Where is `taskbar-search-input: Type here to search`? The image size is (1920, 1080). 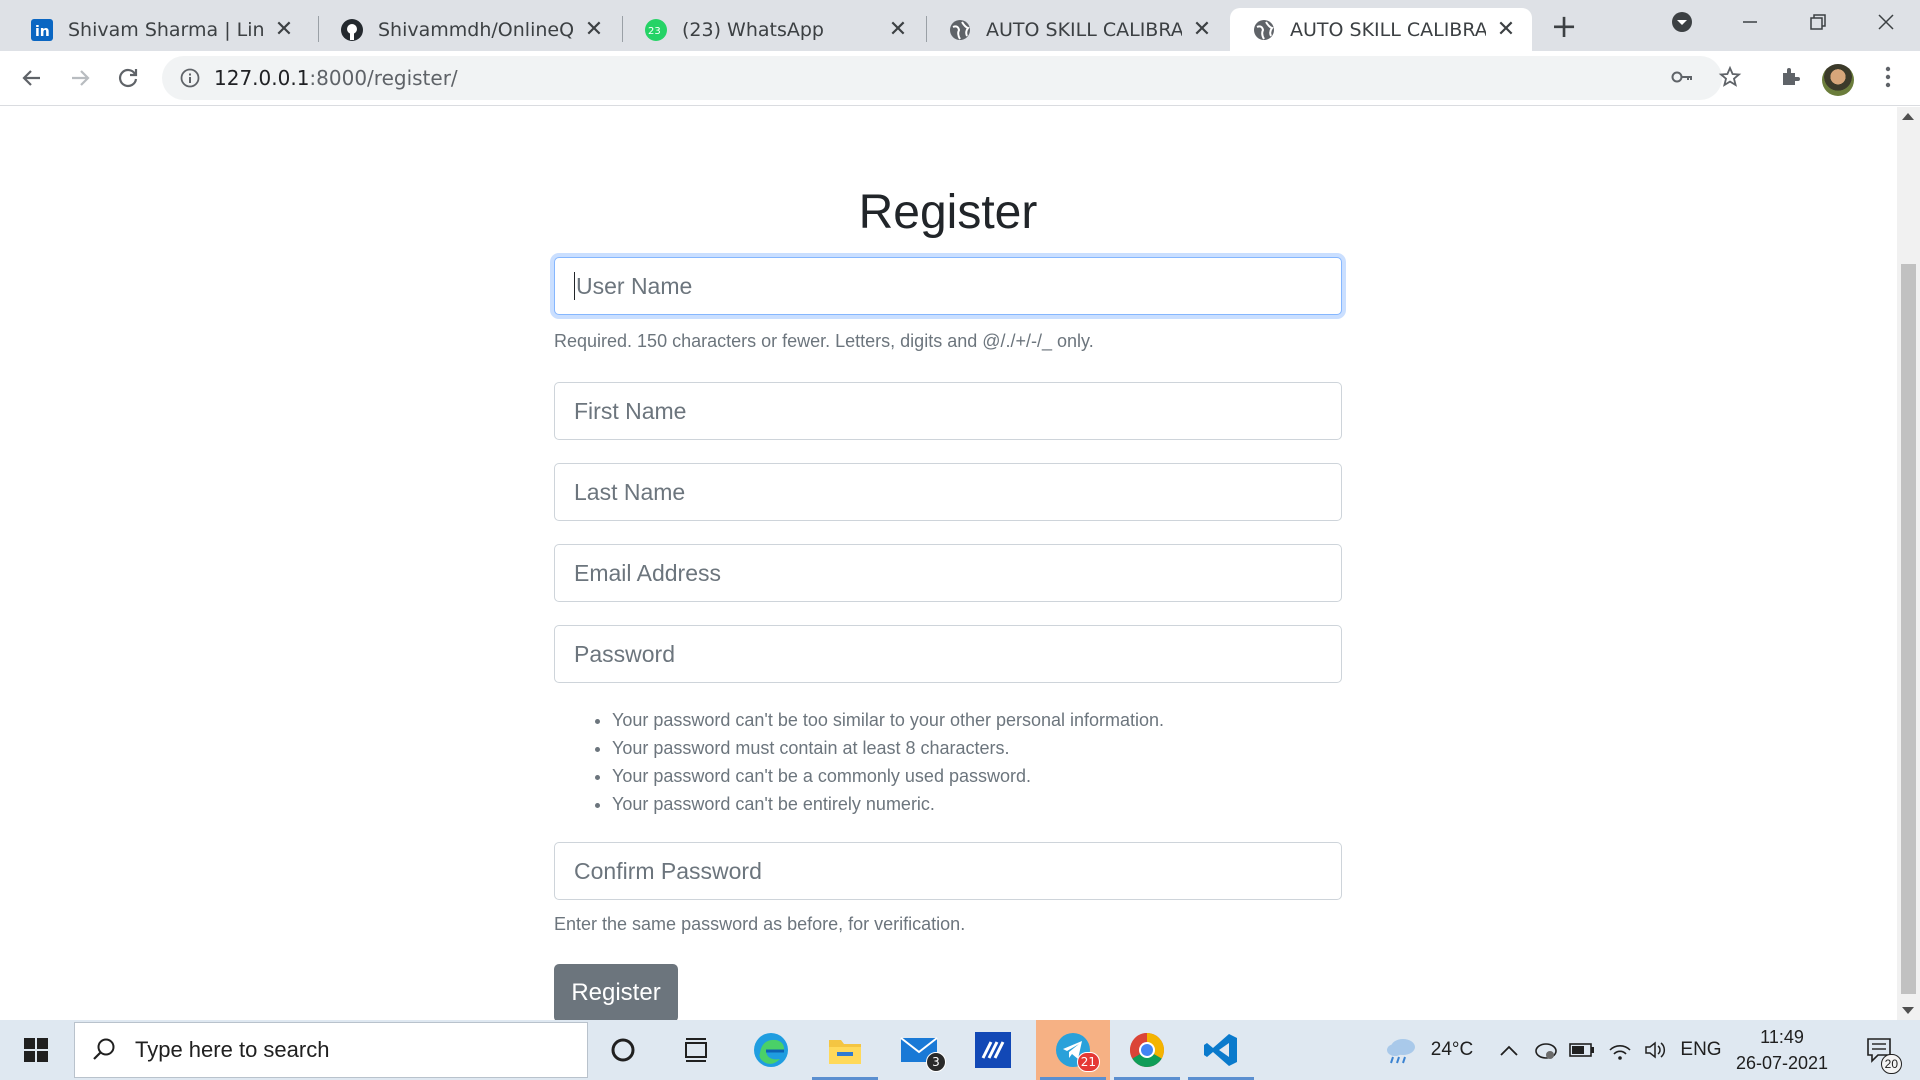 taskbar-search-input: Type here to search is located at coordinates (331, 1050).